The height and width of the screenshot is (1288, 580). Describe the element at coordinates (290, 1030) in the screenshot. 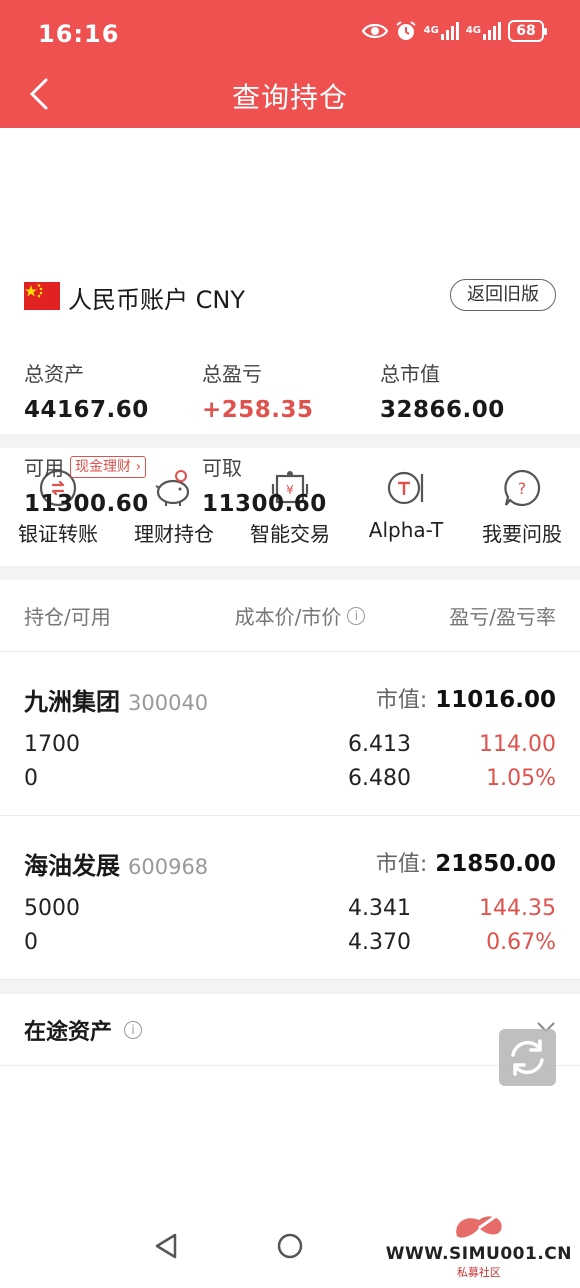

I see `in-transit-assets: 在途资产 i` at that location.